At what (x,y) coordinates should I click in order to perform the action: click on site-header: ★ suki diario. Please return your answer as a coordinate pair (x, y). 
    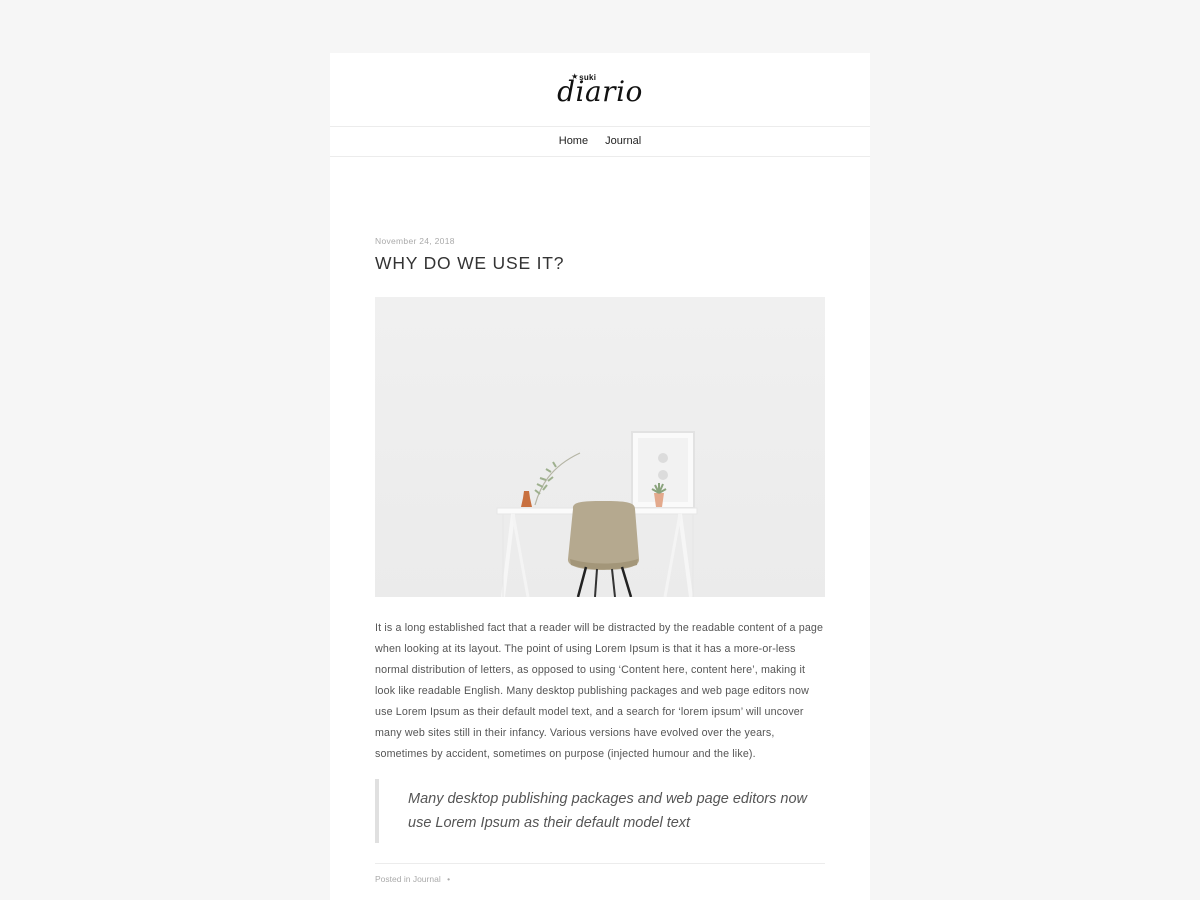
    Looking at the image, I should click on (600, 90).